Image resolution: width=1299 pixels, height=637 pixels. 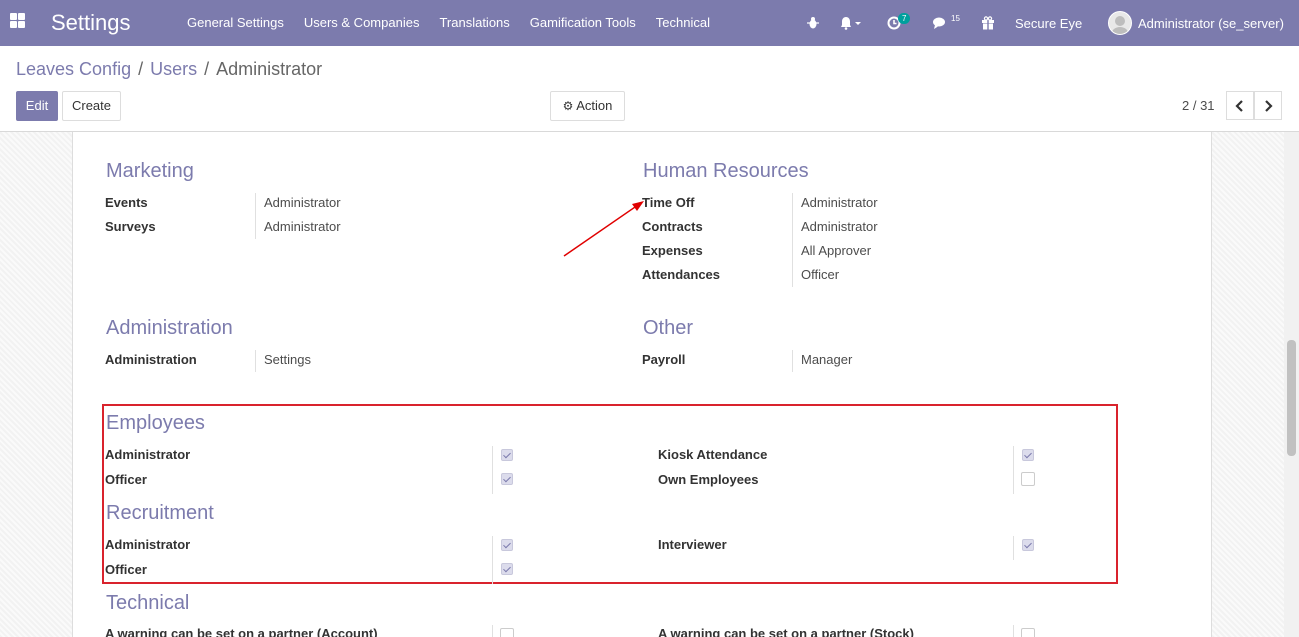 What do you see at coordinates (672, 250) in the screenshot?
I see `field-label: Expenses` at bounding box center [672, 250].